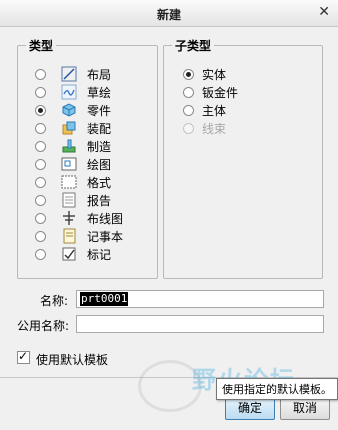 The image size is (338, 430). Describe the element at coordinates (99, 128) in the screenshot. I see `type-label: 装配` at that location.